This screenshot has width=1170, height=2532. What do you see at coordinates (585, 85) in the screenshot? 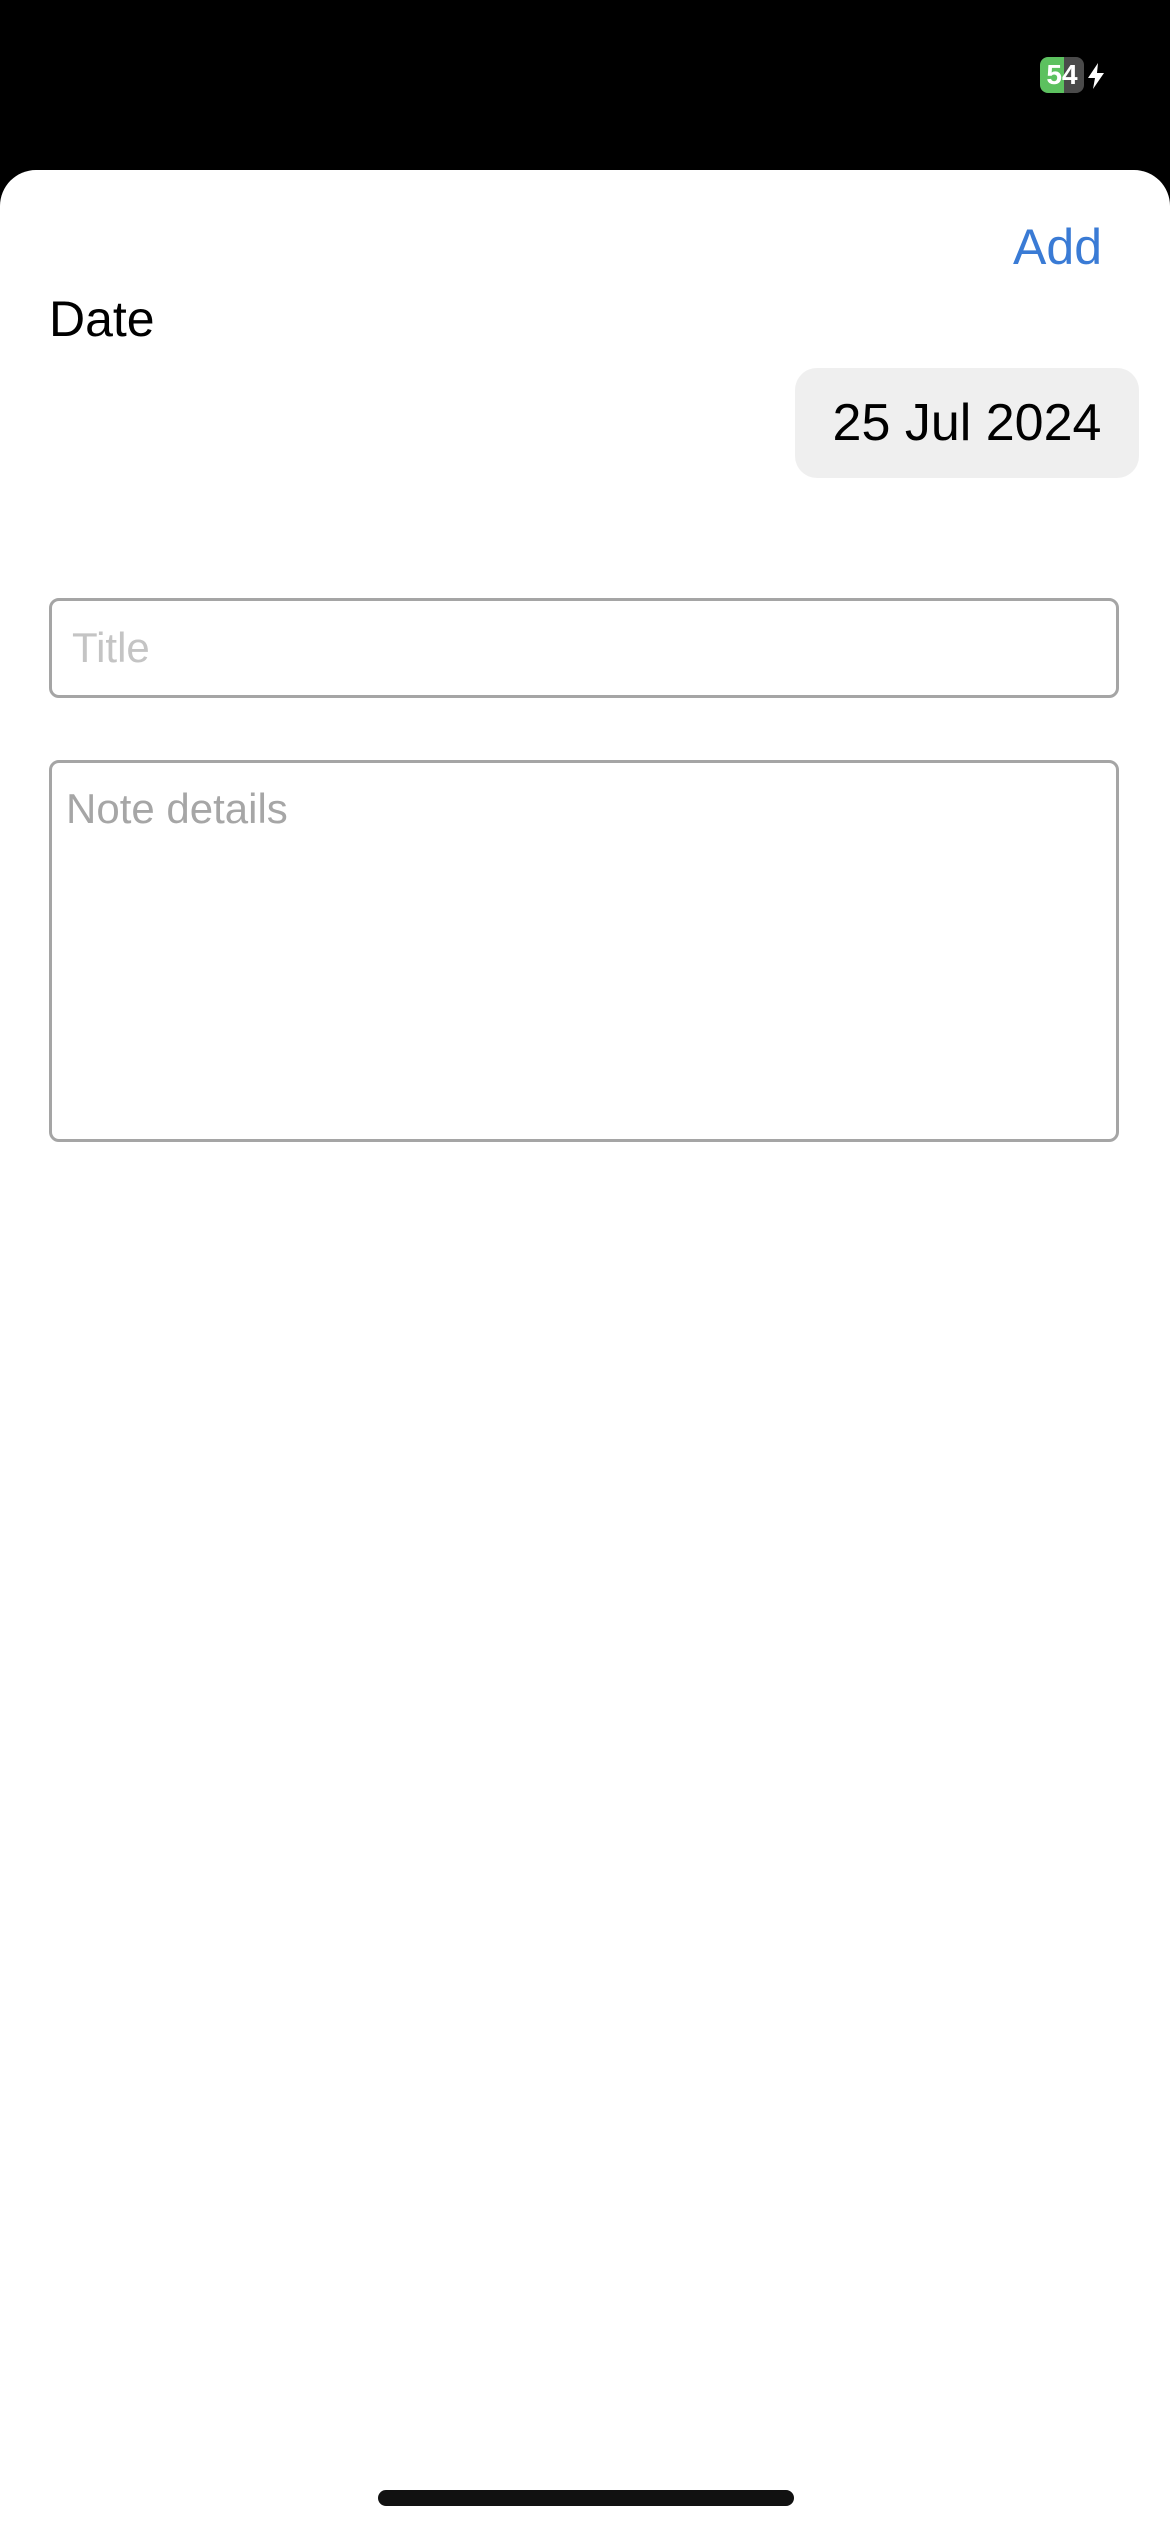
I see `status-bar: 54` at bounding box center [585, 85].